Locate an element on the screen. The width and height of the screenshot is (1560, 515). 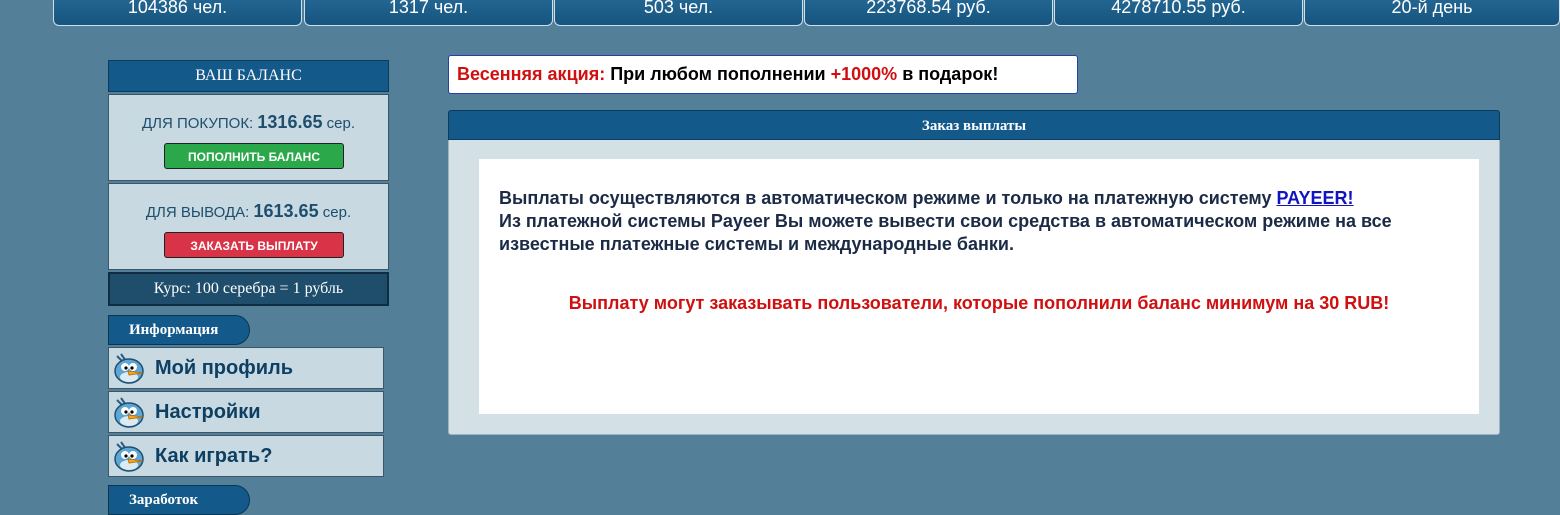
menu-item-profile: Мой профиль is located at coordinates (246, 368).